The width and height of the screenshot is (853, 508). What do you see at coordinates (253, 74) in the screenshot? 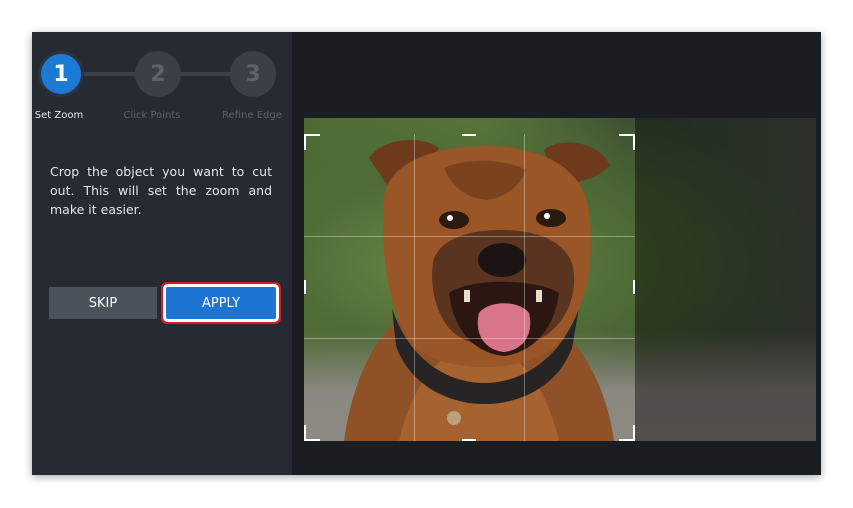
I see `step-3-circle: 3` at bounding box center [253, 74].